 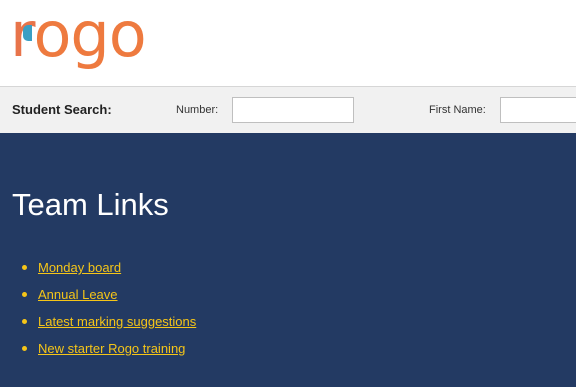 I want to click on link-monday-board: Monday board, so click(x=79, y=267).